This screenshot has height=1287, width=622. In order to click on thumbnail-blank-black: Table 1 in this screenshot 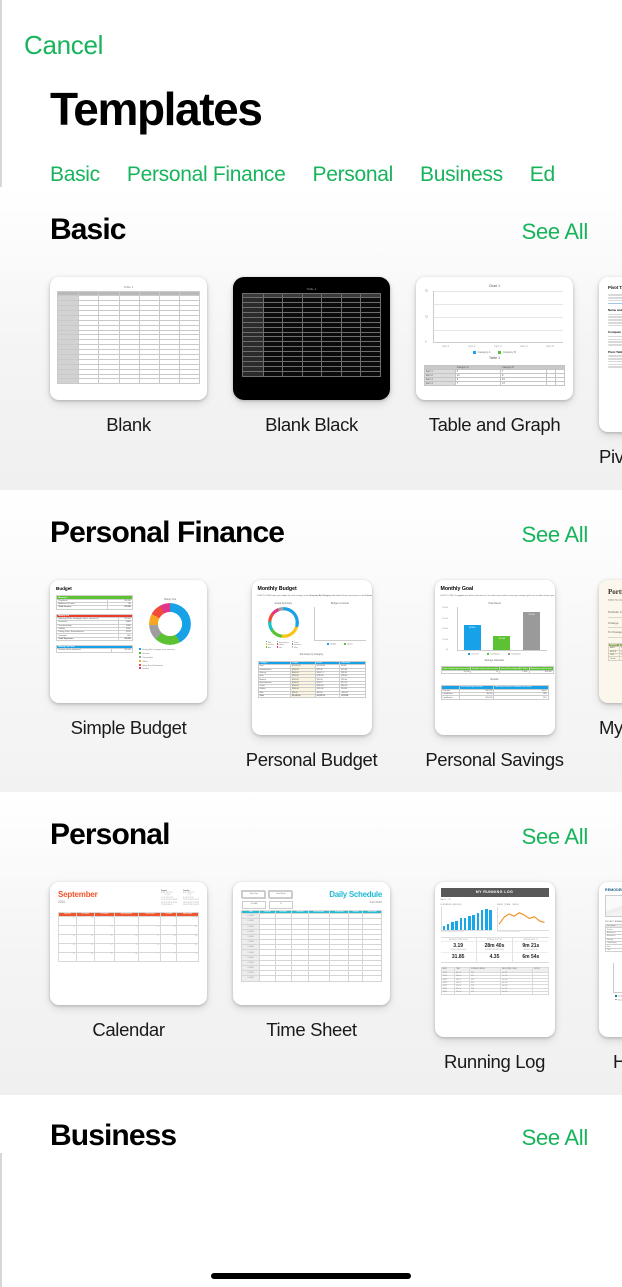, I will do `click(311, 339)`.